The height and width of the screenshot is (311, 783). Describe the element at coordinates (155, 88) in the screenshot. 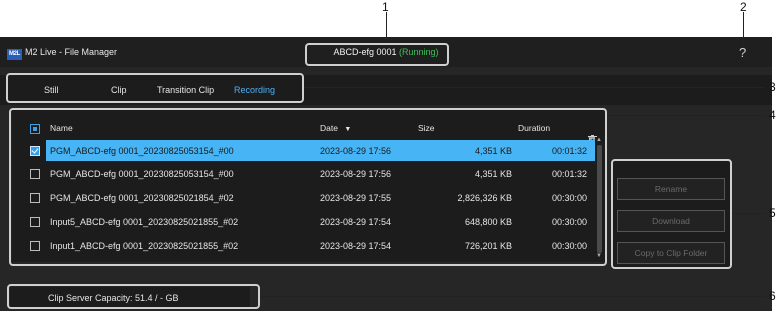

I see `callout-frame-tabs` at that location.